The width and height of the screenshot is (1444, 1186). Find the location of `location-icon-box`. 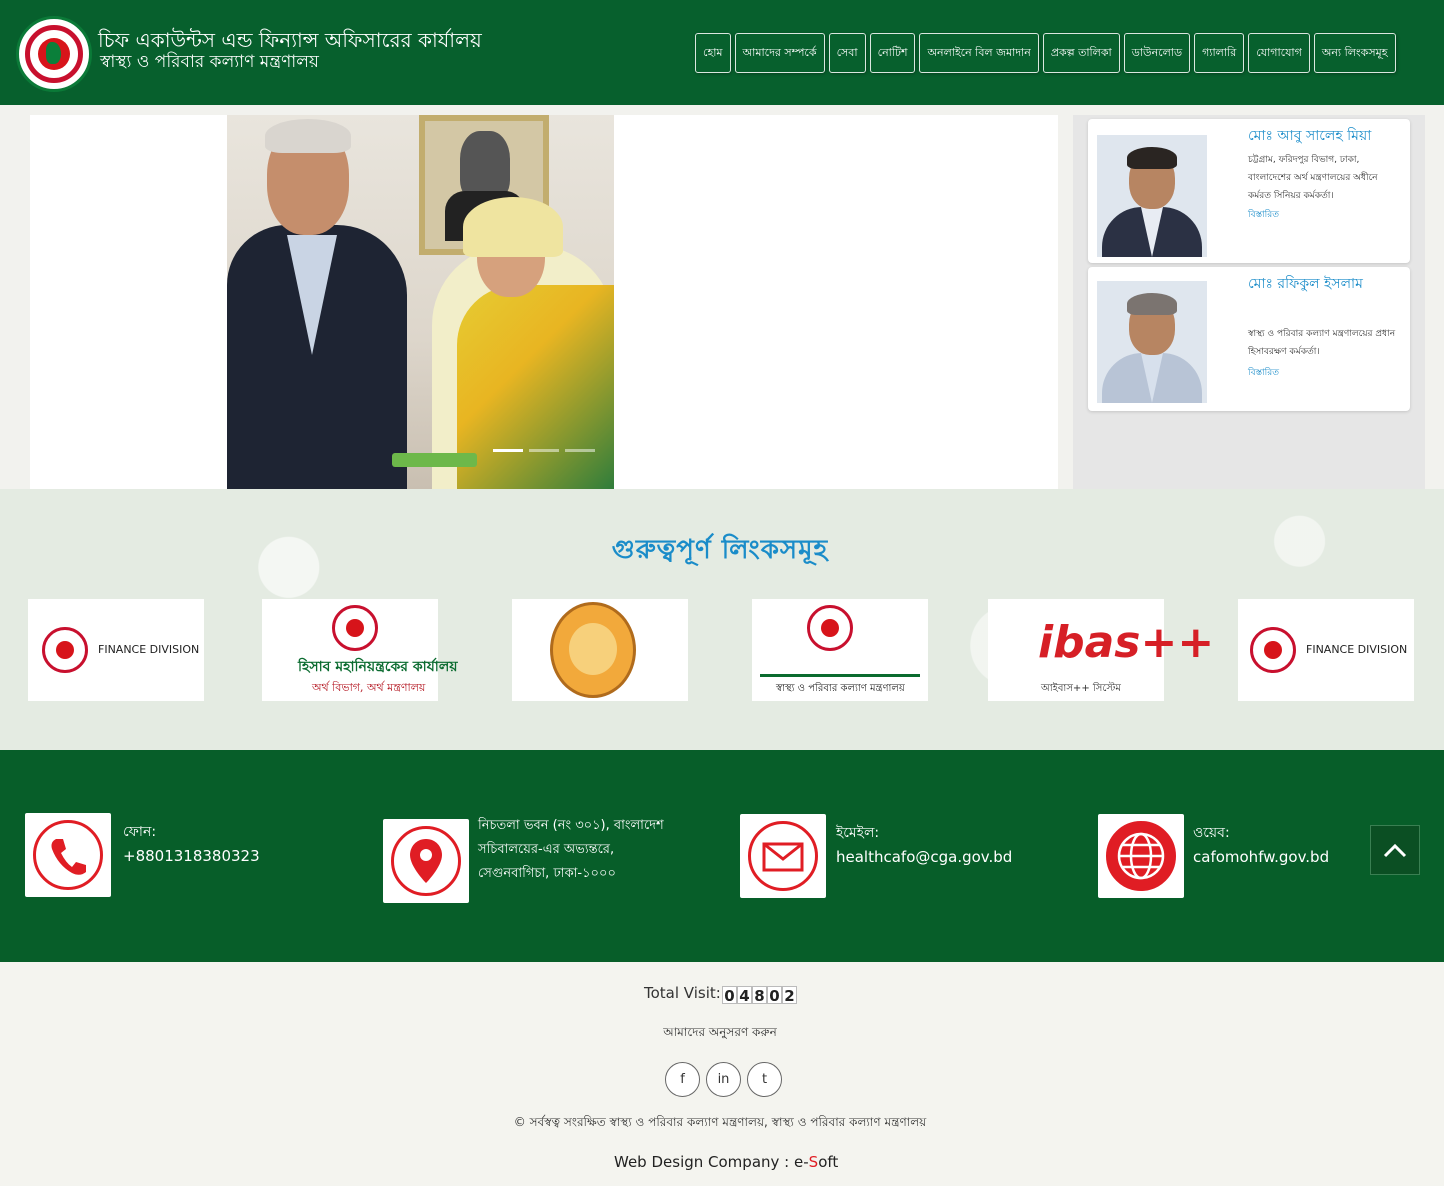

location-icon-box is located at coordinates (426, 861).